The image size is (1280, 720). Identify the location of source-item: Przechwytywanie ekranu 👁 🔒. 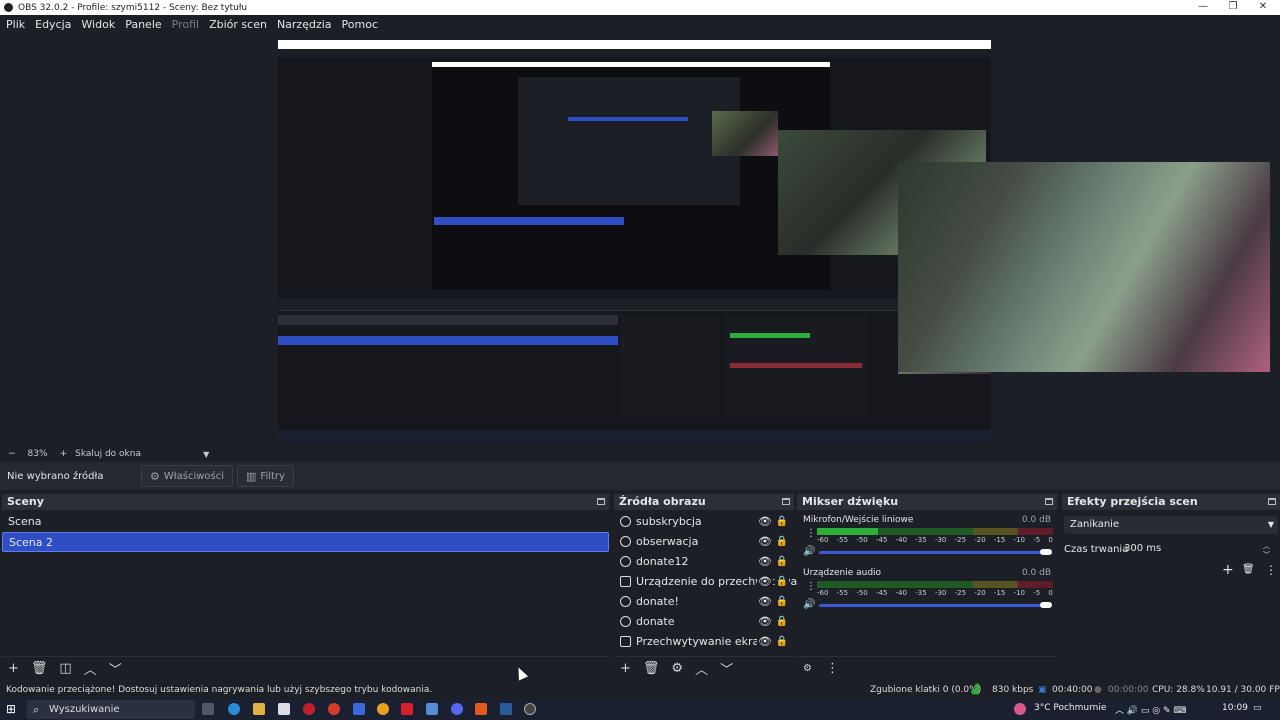
(704, 642).